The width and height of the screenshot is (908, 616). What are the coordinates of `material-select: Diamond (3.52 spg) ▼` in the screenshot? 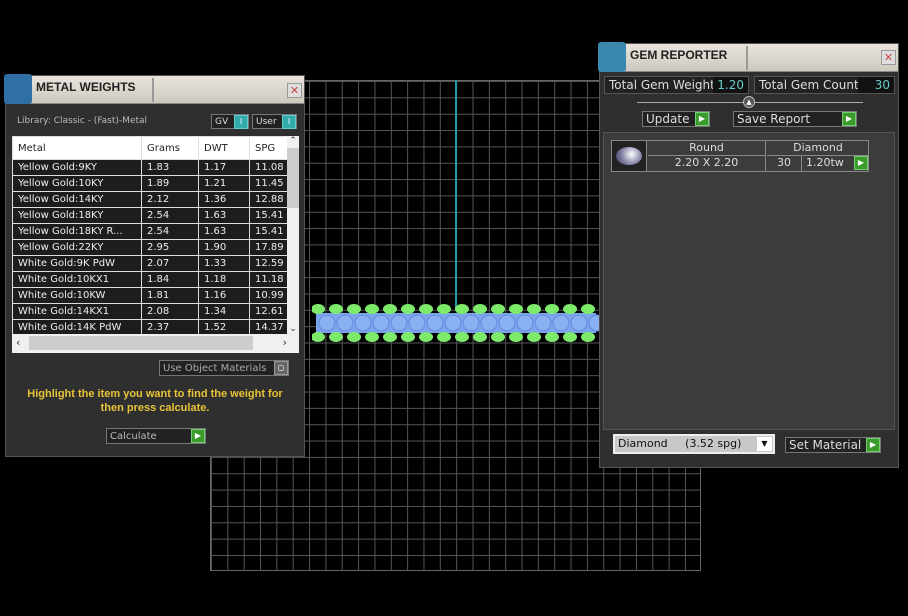 It's located at (694, 444).